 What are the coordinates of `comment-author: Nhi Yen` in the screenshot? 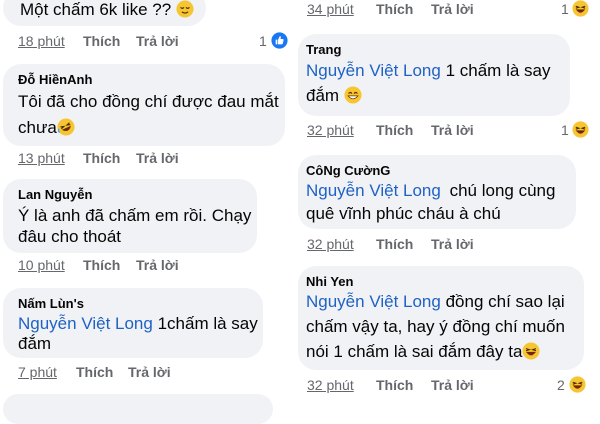 It's located at (329, 281).